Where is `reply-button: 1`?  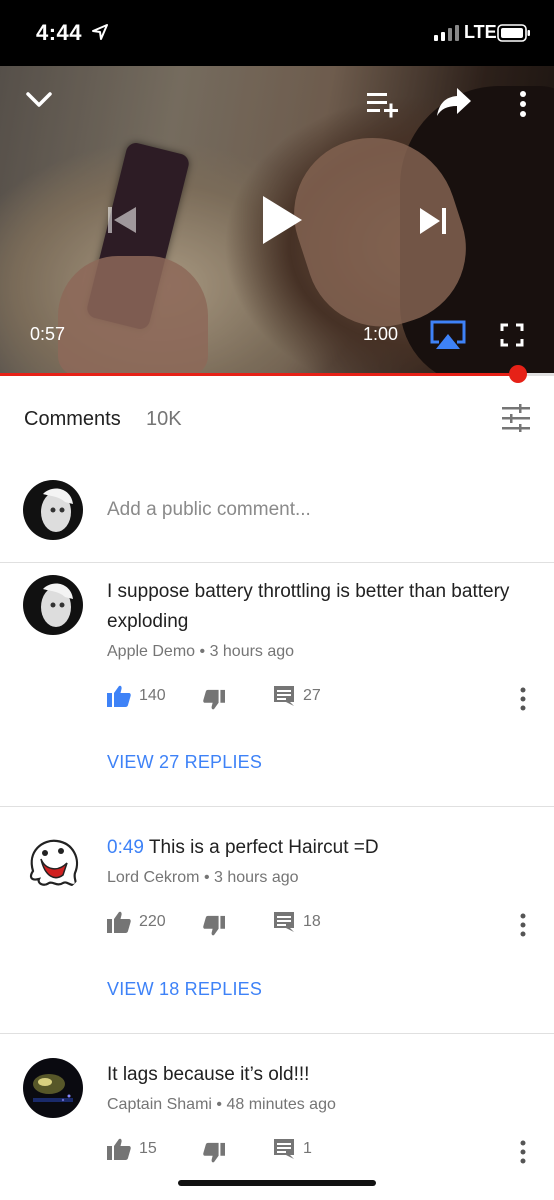 reply-button: 1 is located at coordinates (292, 1149).